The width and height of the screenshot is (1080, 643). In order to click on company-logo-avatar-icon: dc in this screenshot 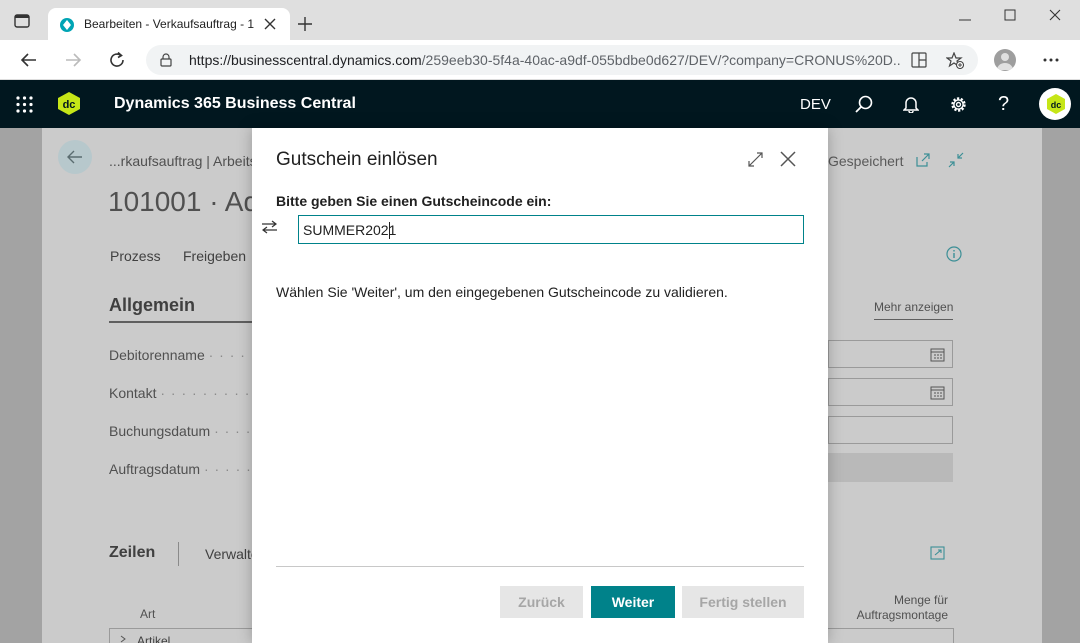, I will do `click(1056, 104)`.